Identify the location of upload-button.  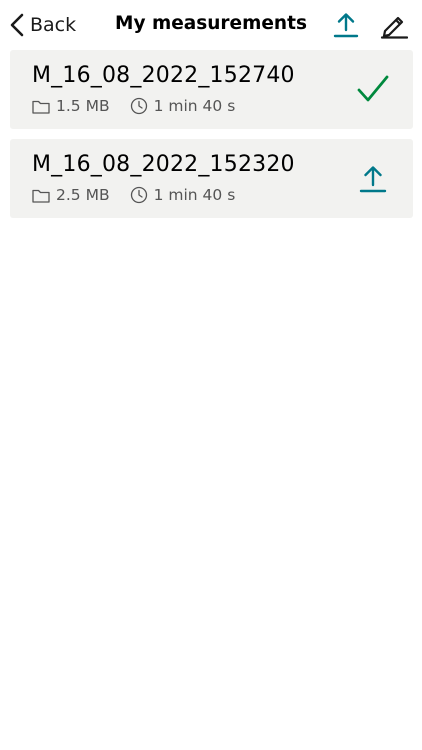
(373, 179).